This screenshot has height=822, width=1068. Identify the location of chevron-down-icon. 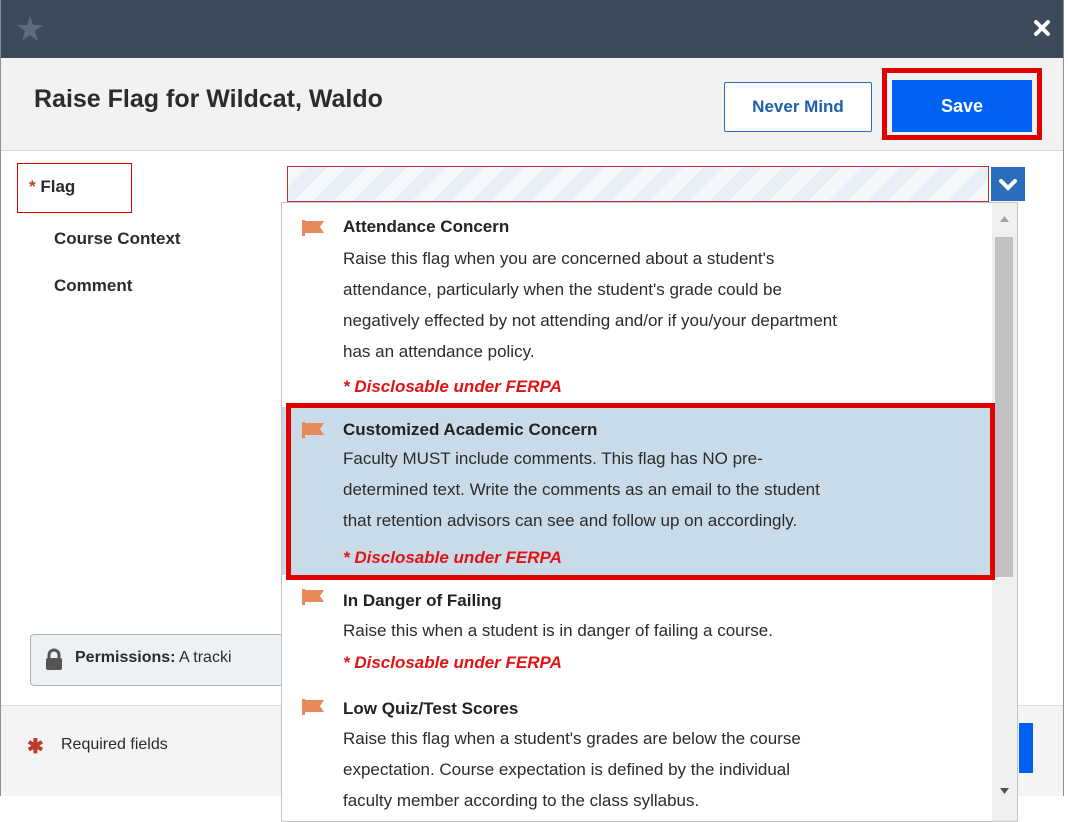
(1008, 185).